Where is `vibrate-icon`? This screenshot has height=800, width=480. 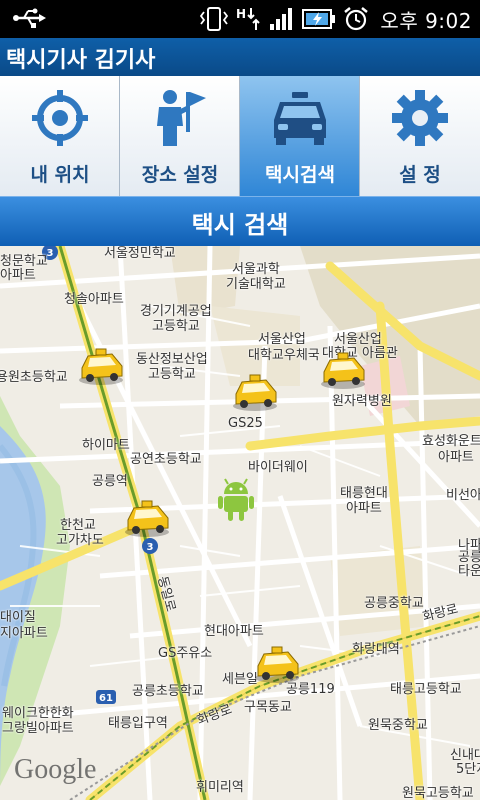 vibrate-icon is located at coordinates (214, 19).